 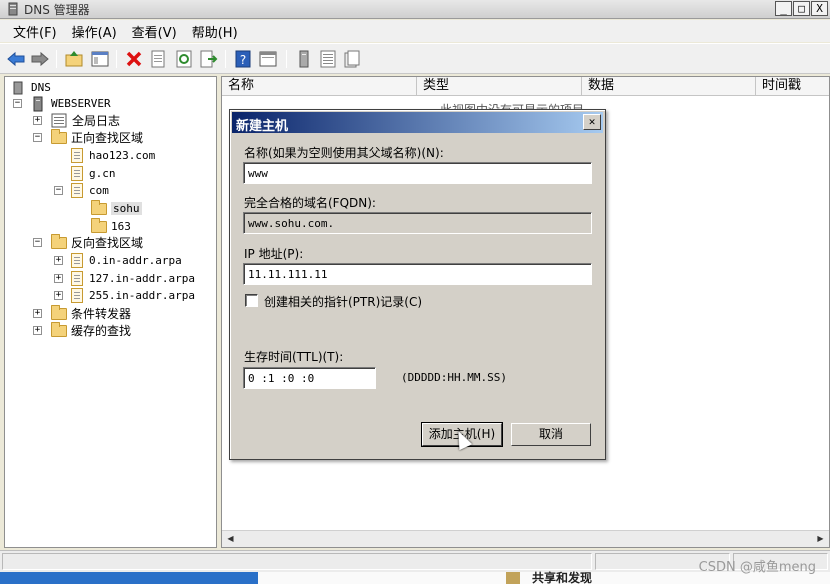 What do you see at coordinates (97, 242) in the screenshot?
I see `tree-node-reverse-zone: 反向查找区域` at bounding box center [97, 242].